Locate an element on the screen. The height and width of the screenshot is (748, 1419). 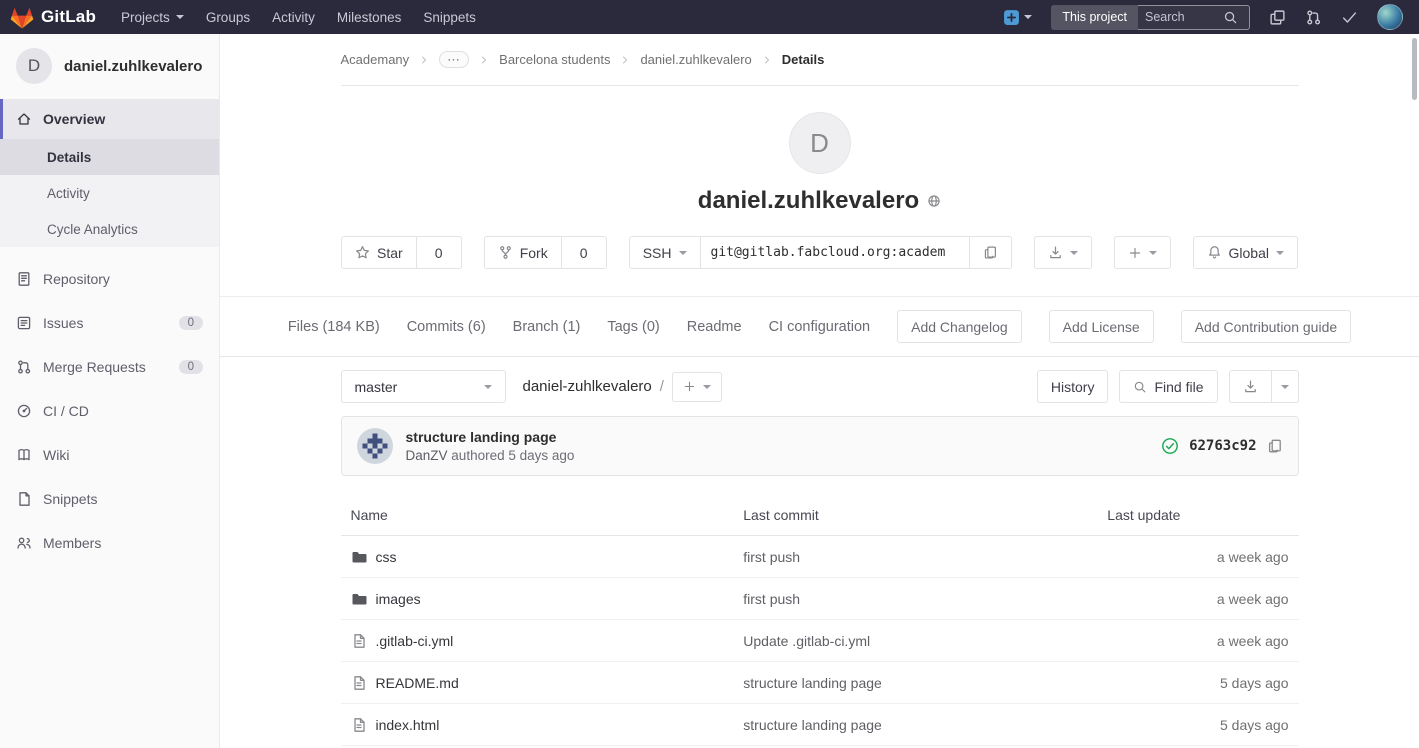
sidebar-item-wiki: Wiki is located at coordinates (109, 455).